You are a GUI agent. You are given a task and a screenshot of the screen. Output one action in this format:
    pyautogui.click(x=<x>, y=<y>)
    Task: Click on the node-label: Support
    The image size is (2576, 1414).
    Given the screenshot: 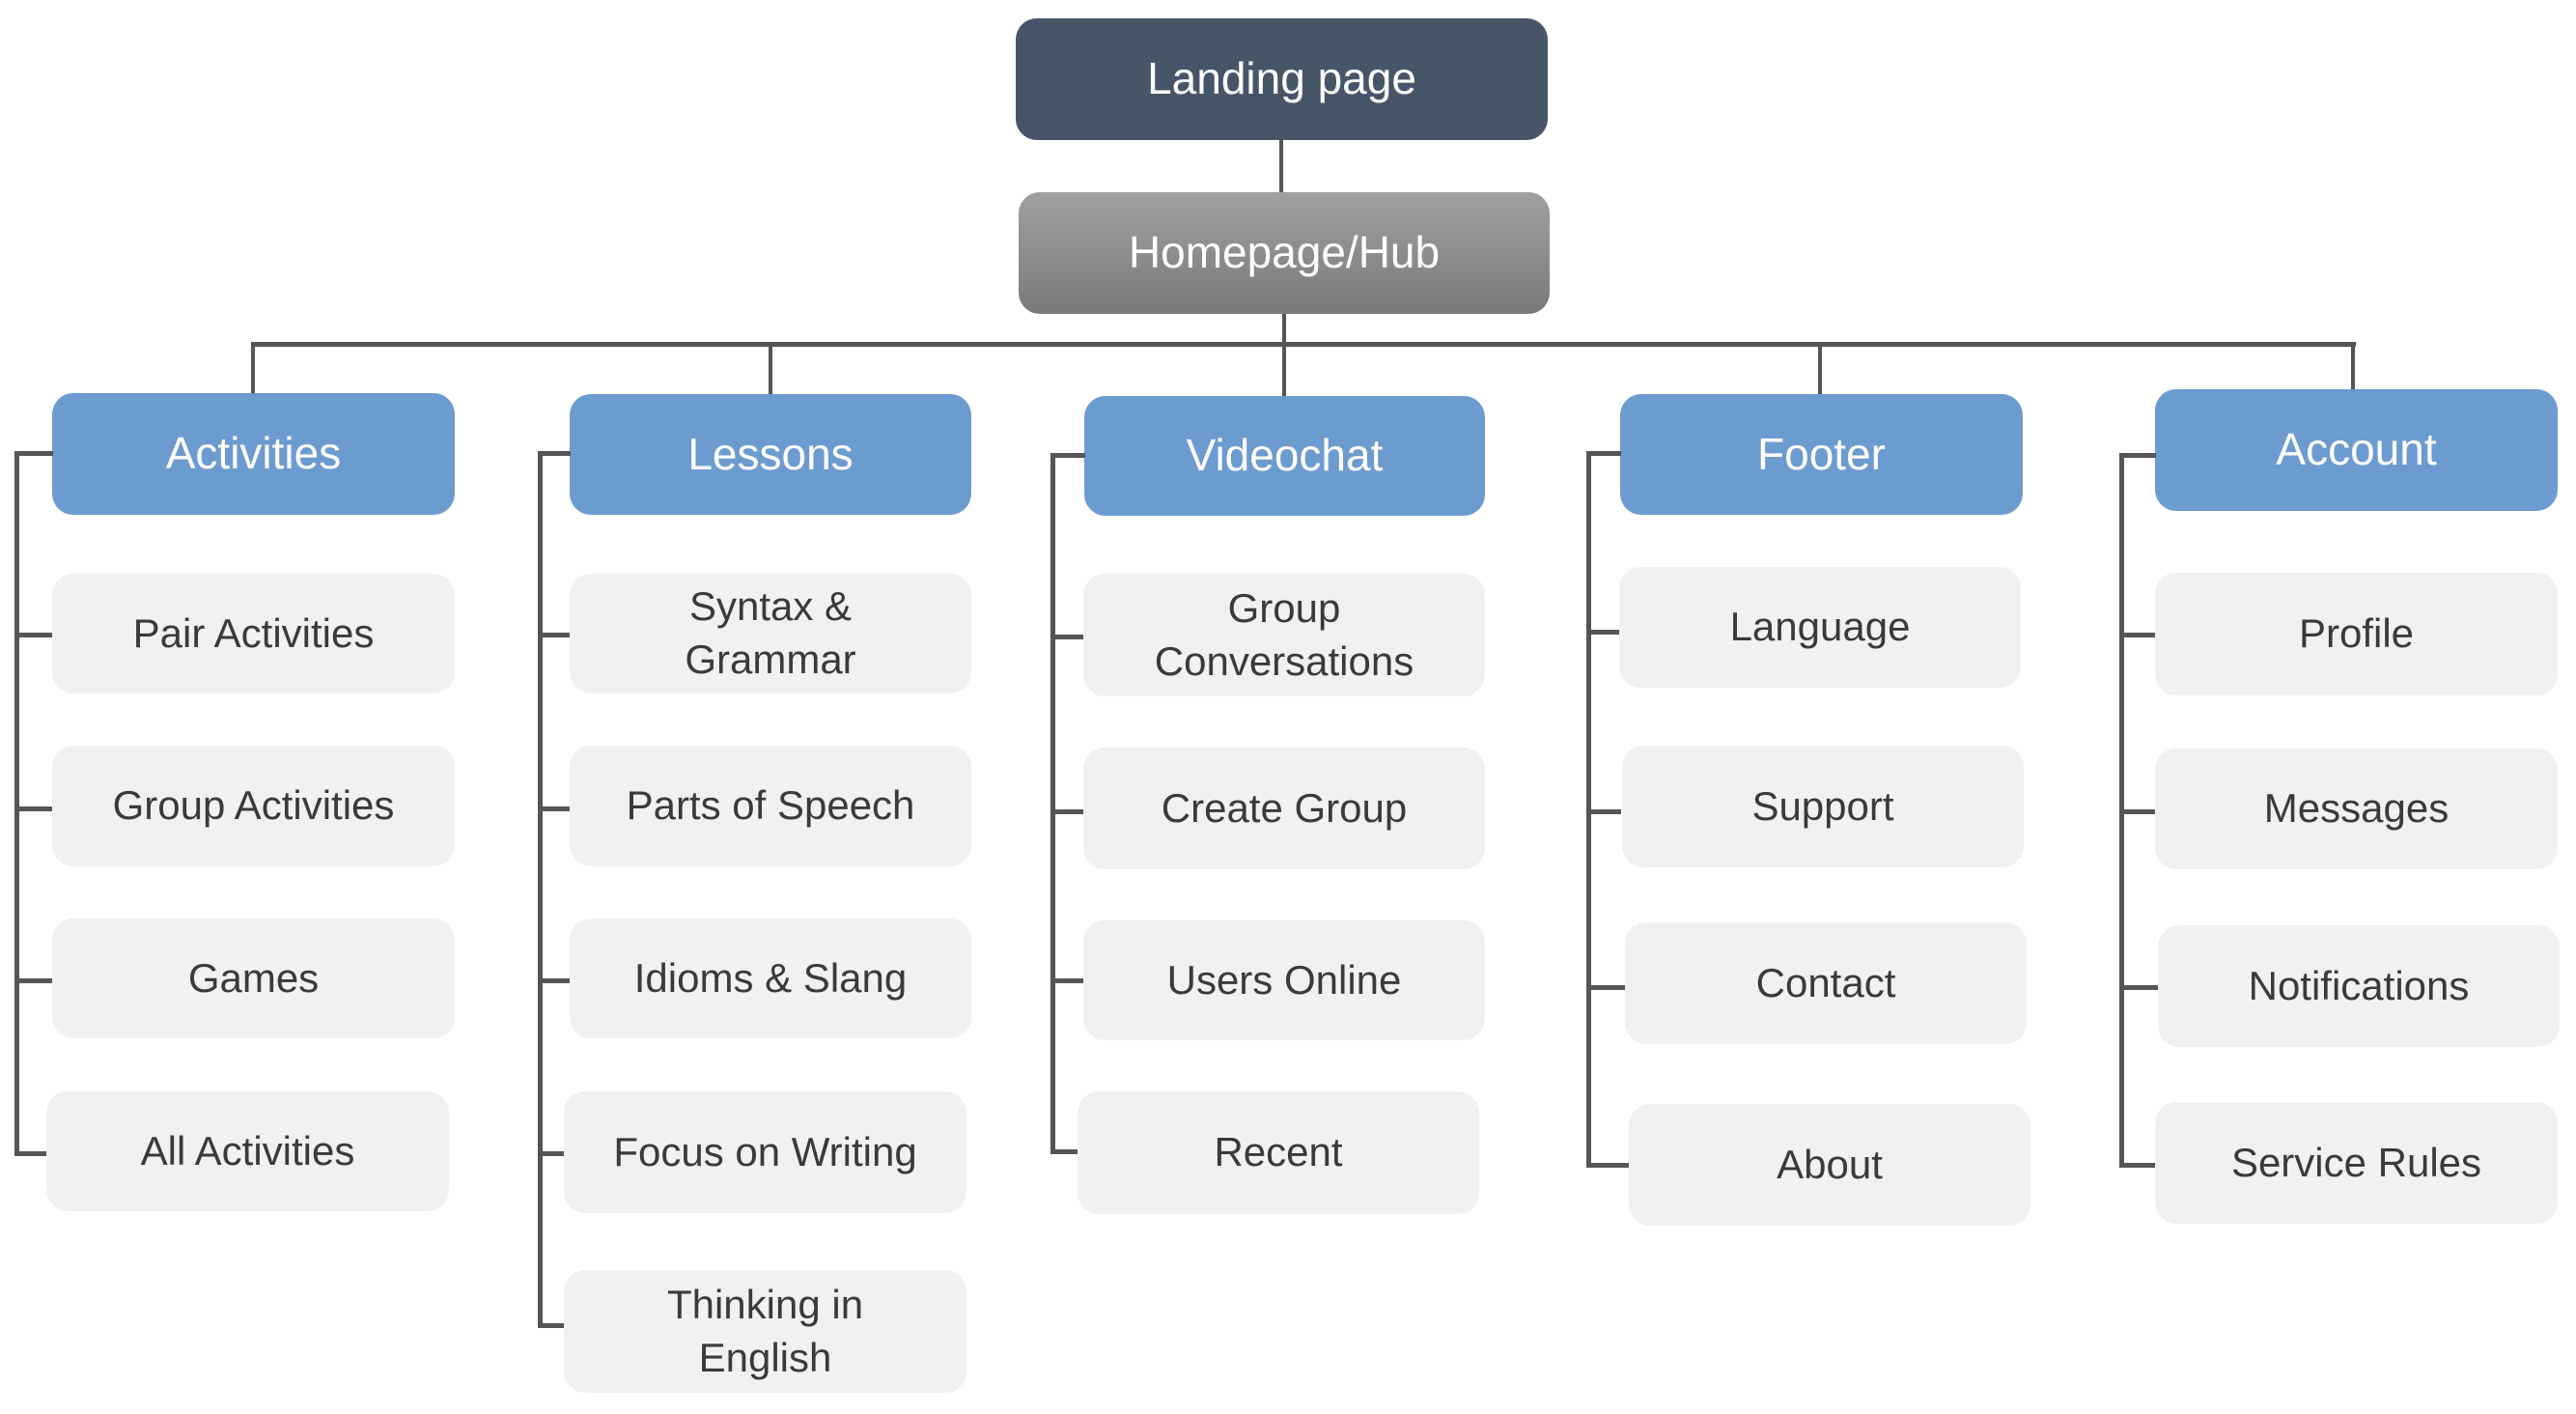 What is the action you would take?
    pyautogui.click(x=1823, y=806)
    